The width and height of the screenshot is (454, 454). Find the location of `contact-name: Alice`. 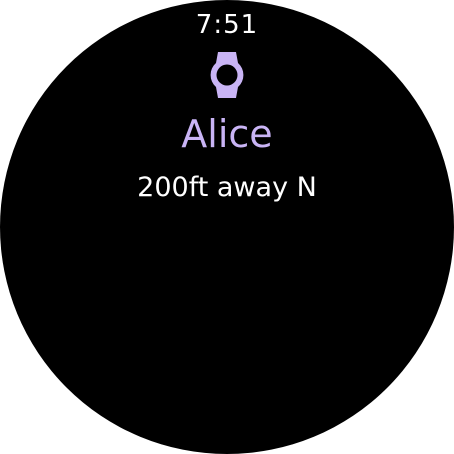

contact-name: Alice is located at coordinates (227, 134).